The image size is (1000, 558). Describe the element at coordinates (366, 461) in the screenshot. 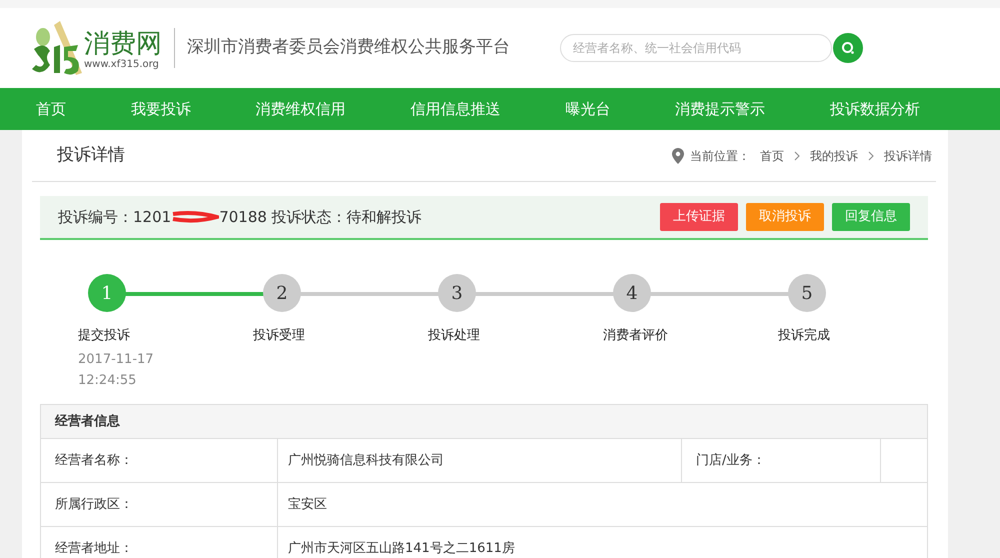

I see `table-cell-text: 广州悦骑信息科技有限公司` at that location.